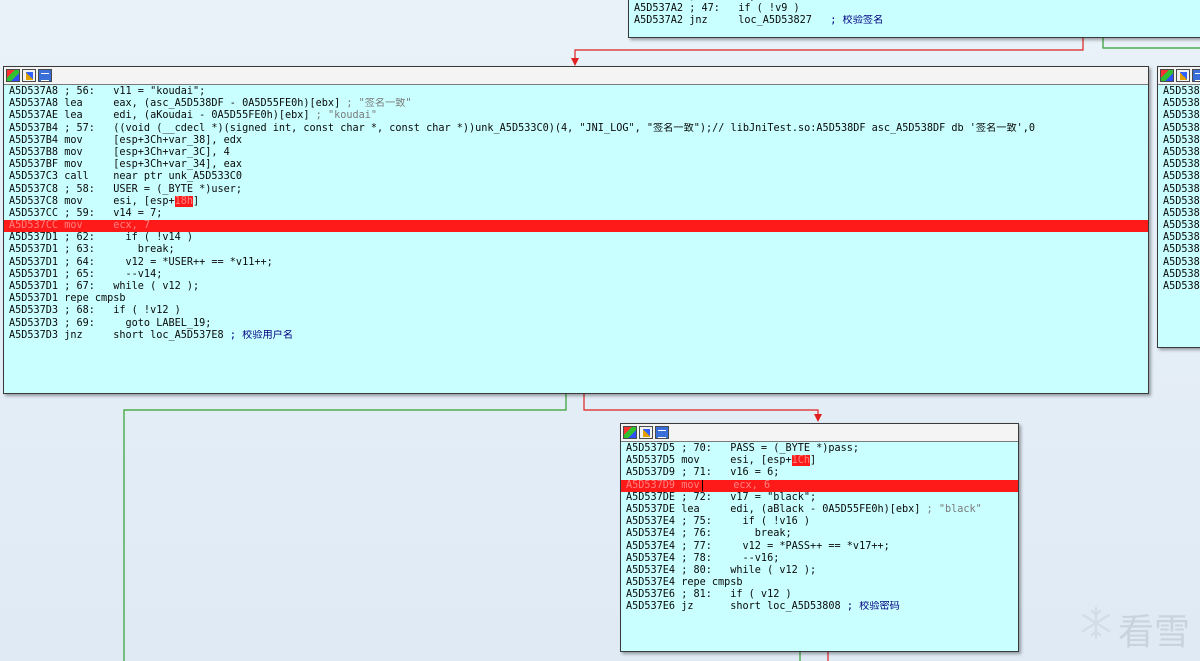 This screenshot has height=661, width=1200. What do you see at coordinates (92, 250) in the screenshot?
I see `code-text: A5D537D1 ; 63: break;` at bounding box center [92, 250].